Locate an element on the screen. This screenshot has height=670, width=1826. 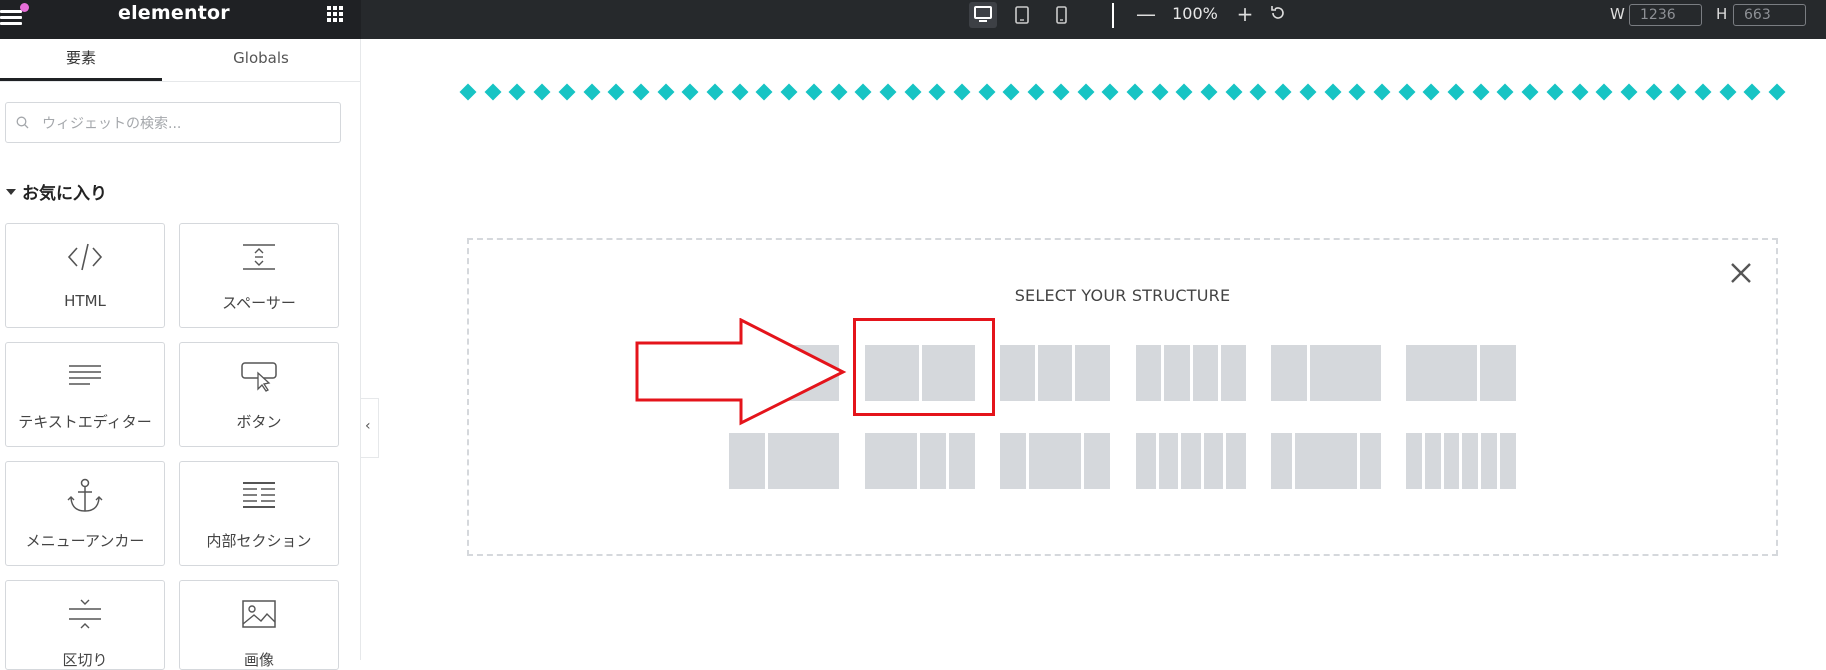
divider-icon is located at coordinates (85, 614).